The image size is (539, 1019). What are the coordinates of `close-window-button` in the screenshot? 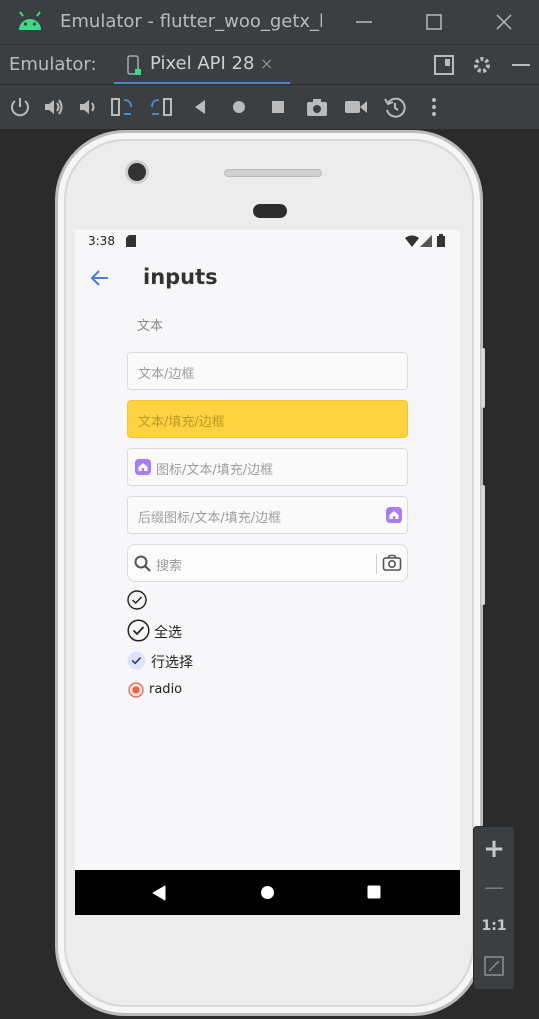 It's located at (504, 22).